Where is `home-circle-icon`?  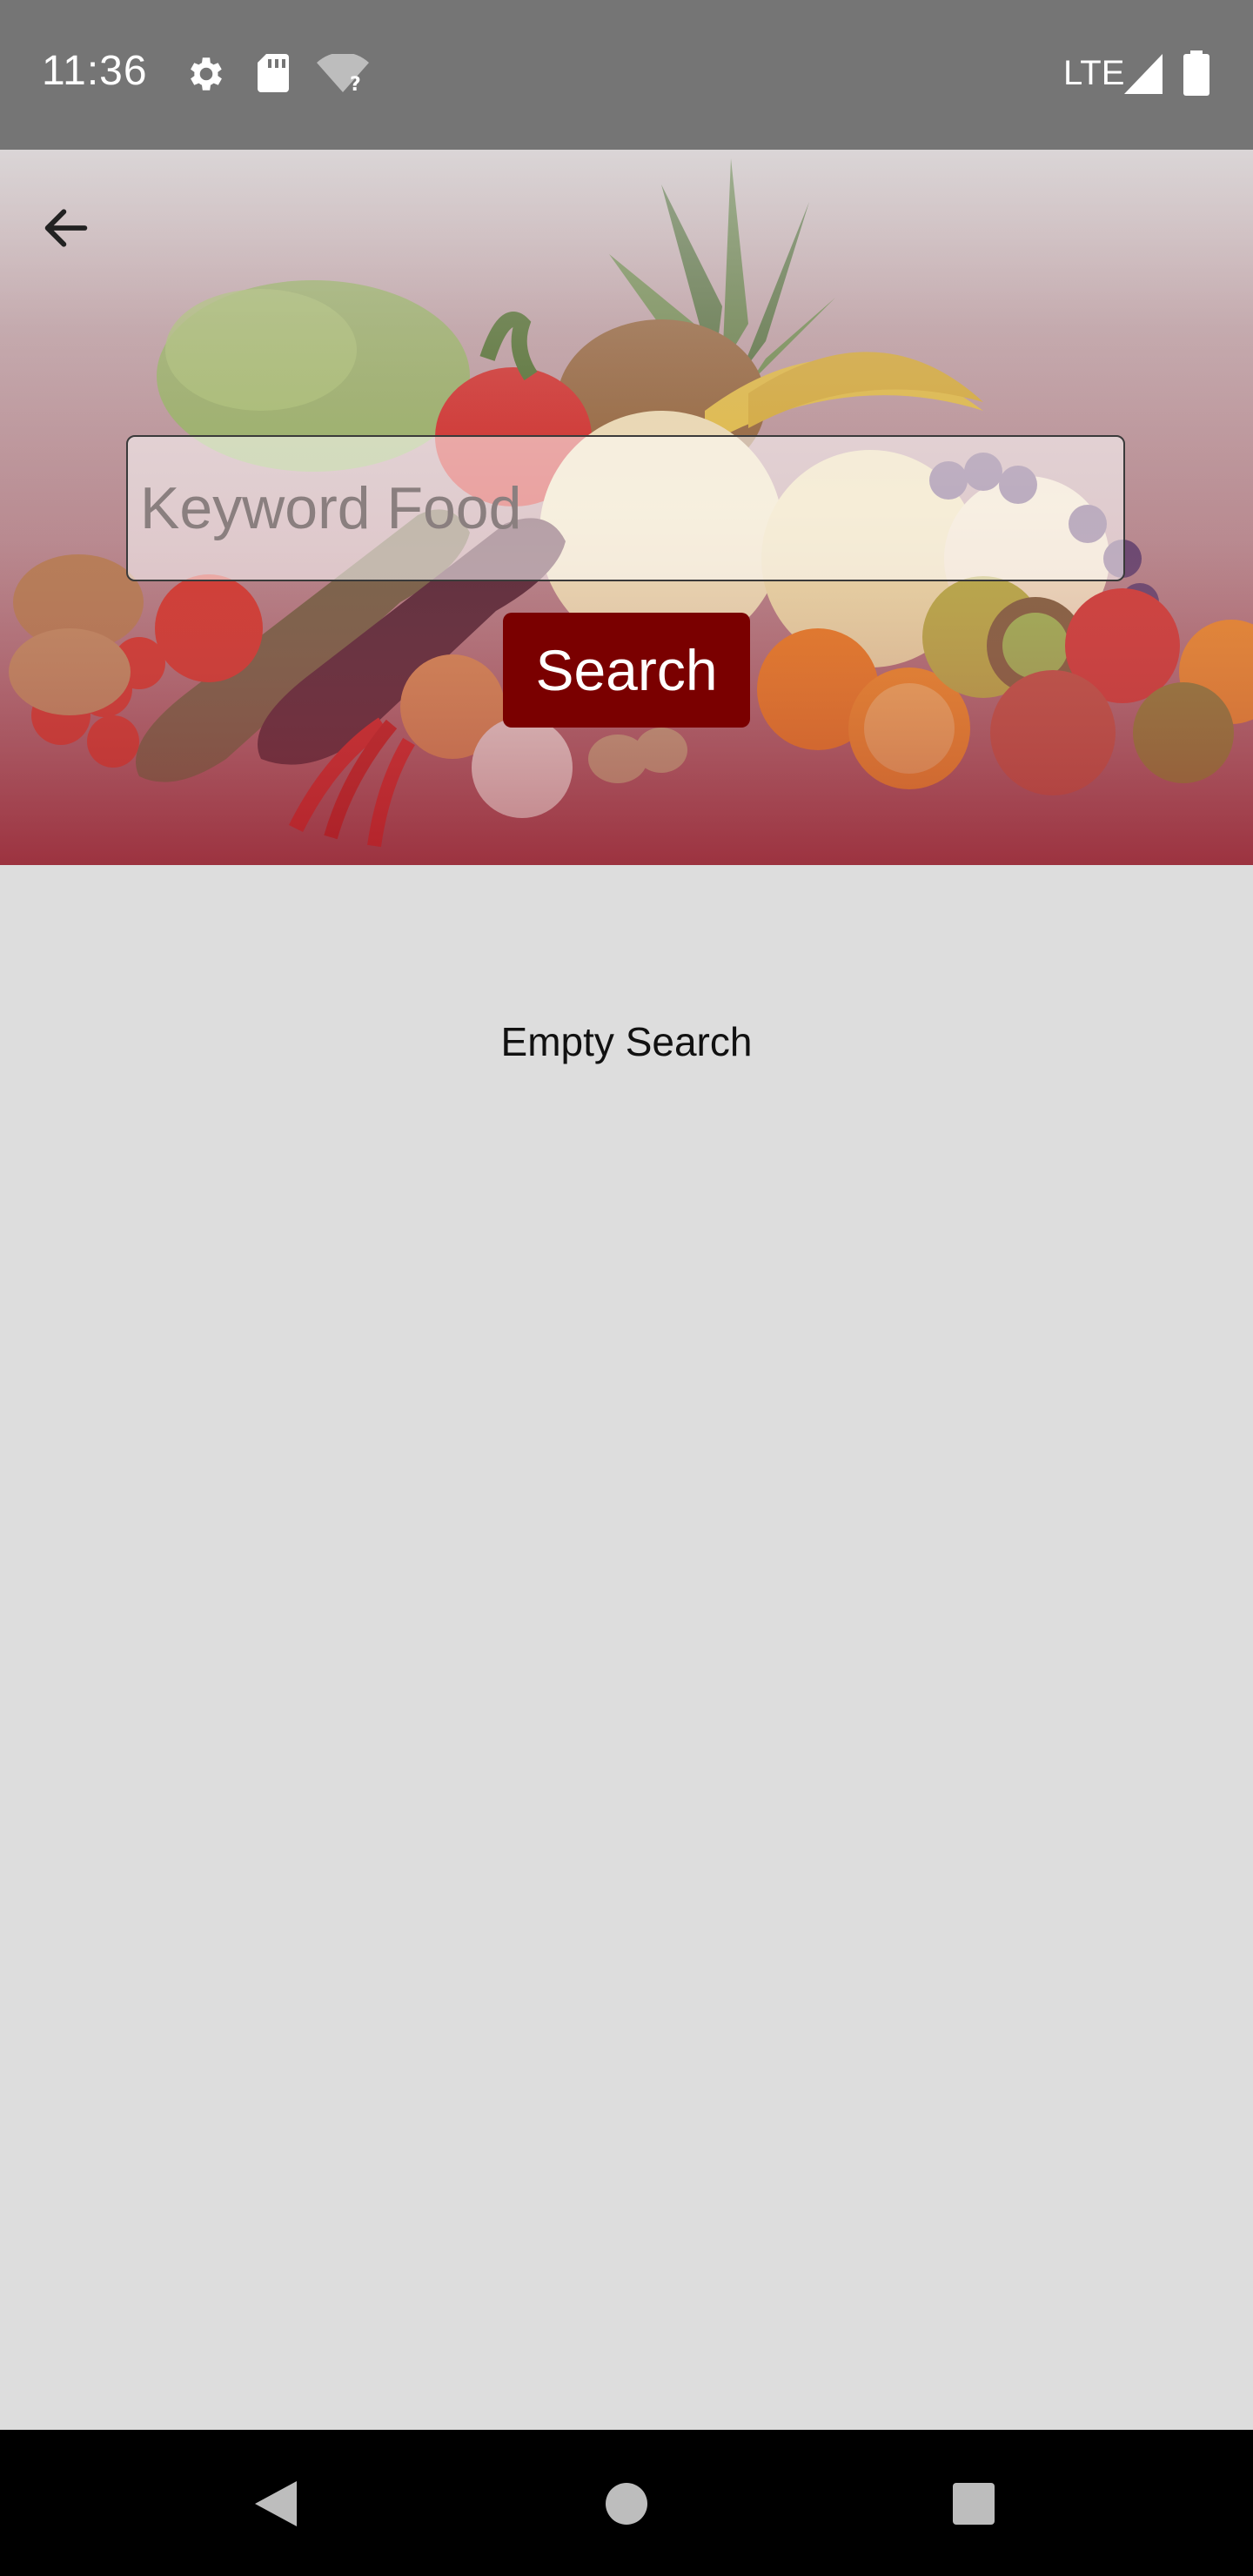
home-circle-icon is located at coordinates (626, 2504).